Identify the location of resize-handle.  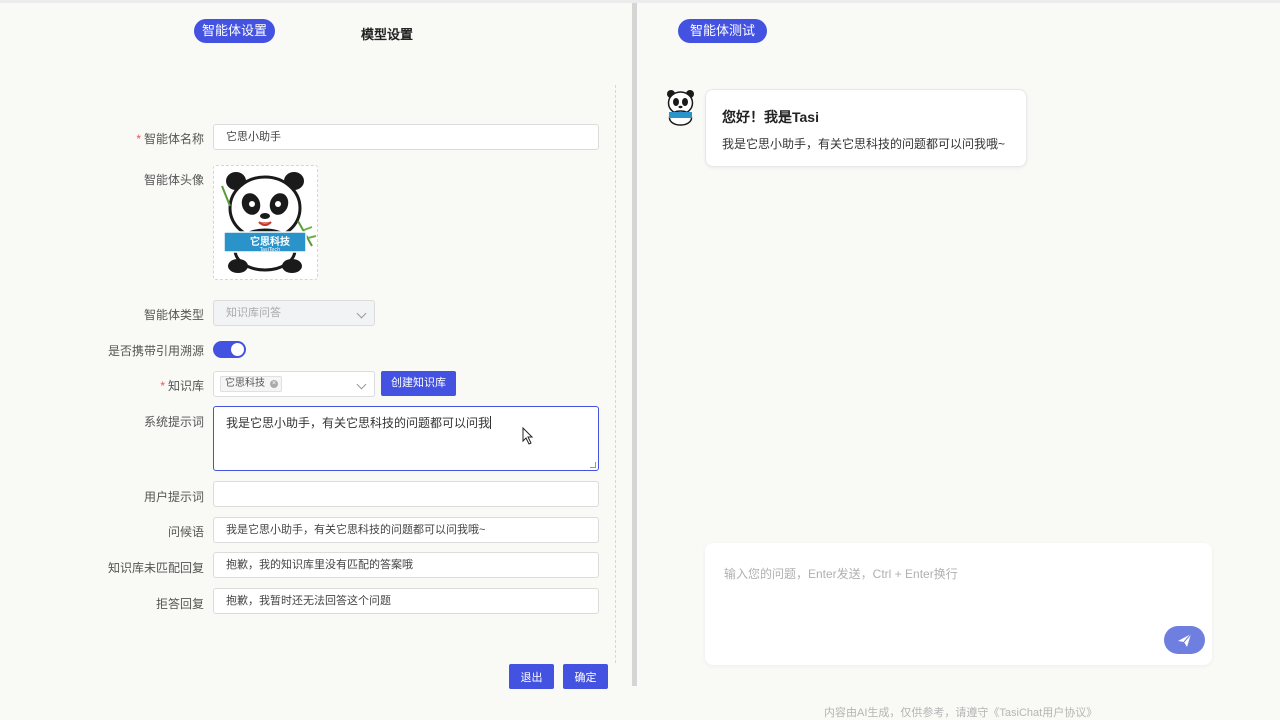
(593, 465).